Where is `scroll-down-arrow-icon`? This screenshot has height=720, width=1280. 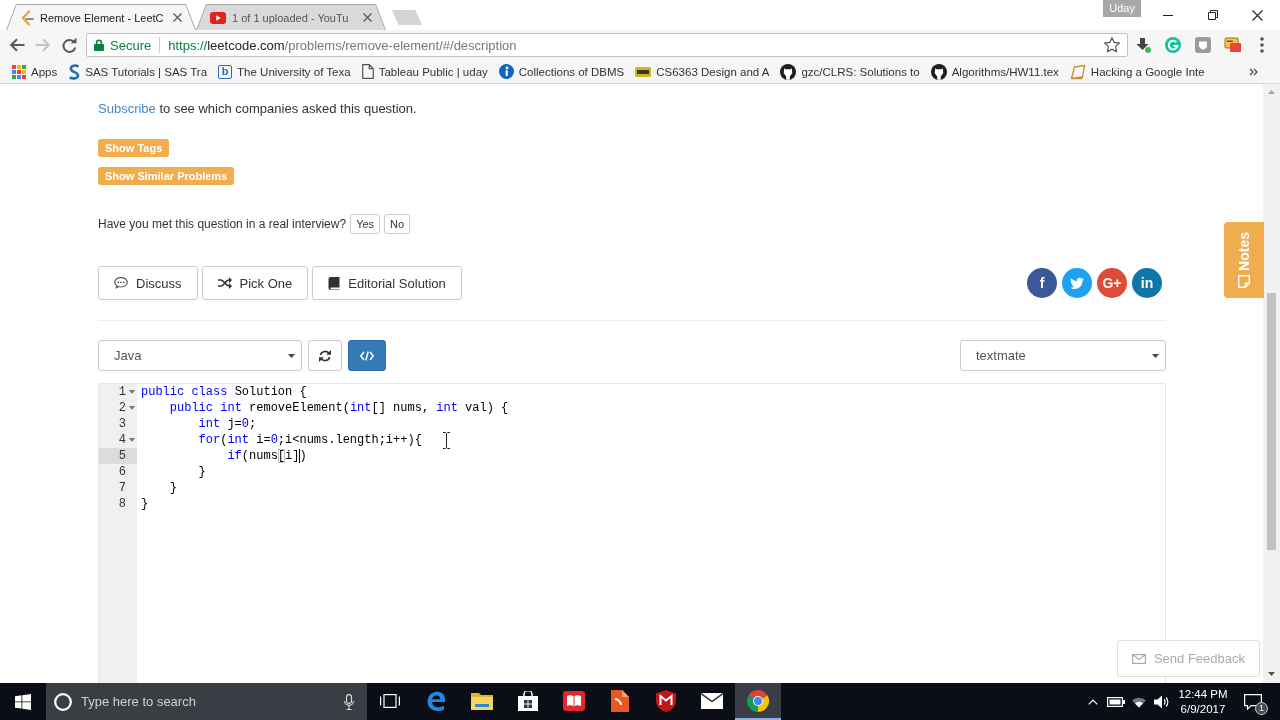 scroll-down-arrow-icon is located at coordinates (1271, 674).